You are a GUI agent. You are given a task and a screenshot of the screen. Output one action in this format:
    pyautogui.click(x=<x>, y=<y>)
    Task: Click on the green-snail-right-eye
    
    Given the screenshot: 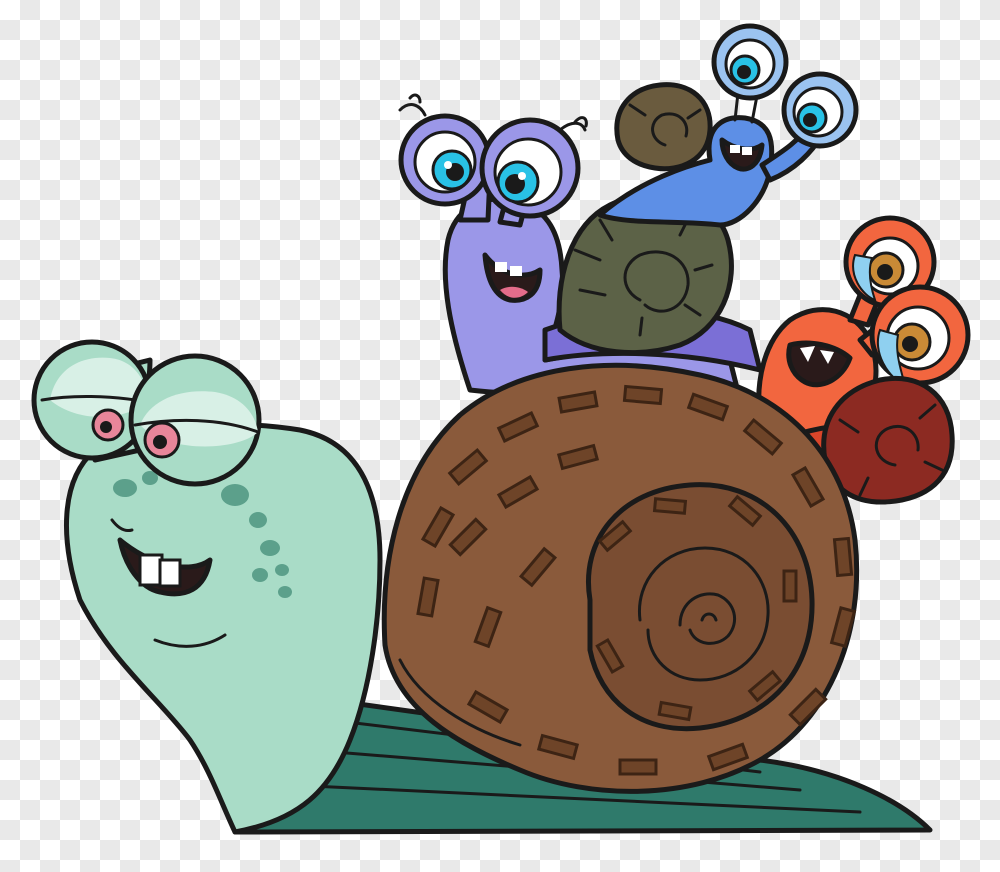 What is the action you would take?
    pyautogui.click(x=195, y=420)
    